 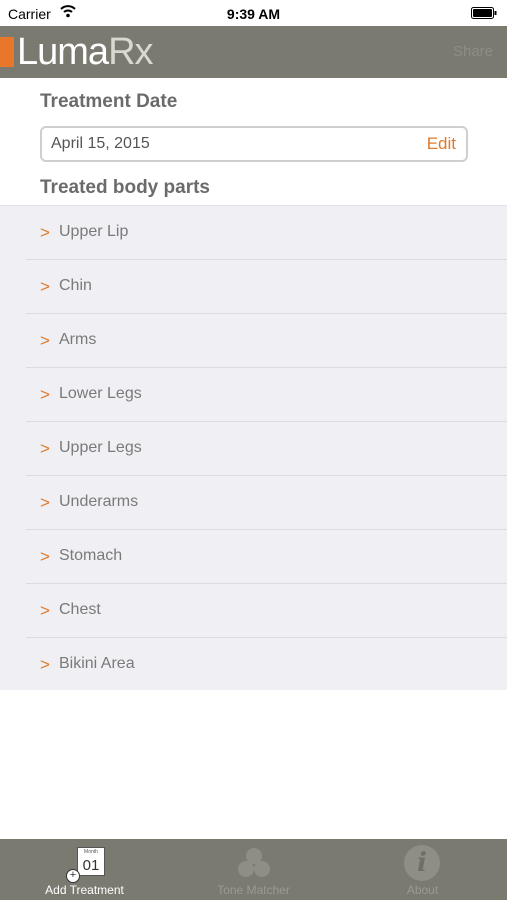 What do you see at coordinates (94, 231) in the screenshot?
I see `list-item-label: Upper Lip` at bounding box center [94, 231].